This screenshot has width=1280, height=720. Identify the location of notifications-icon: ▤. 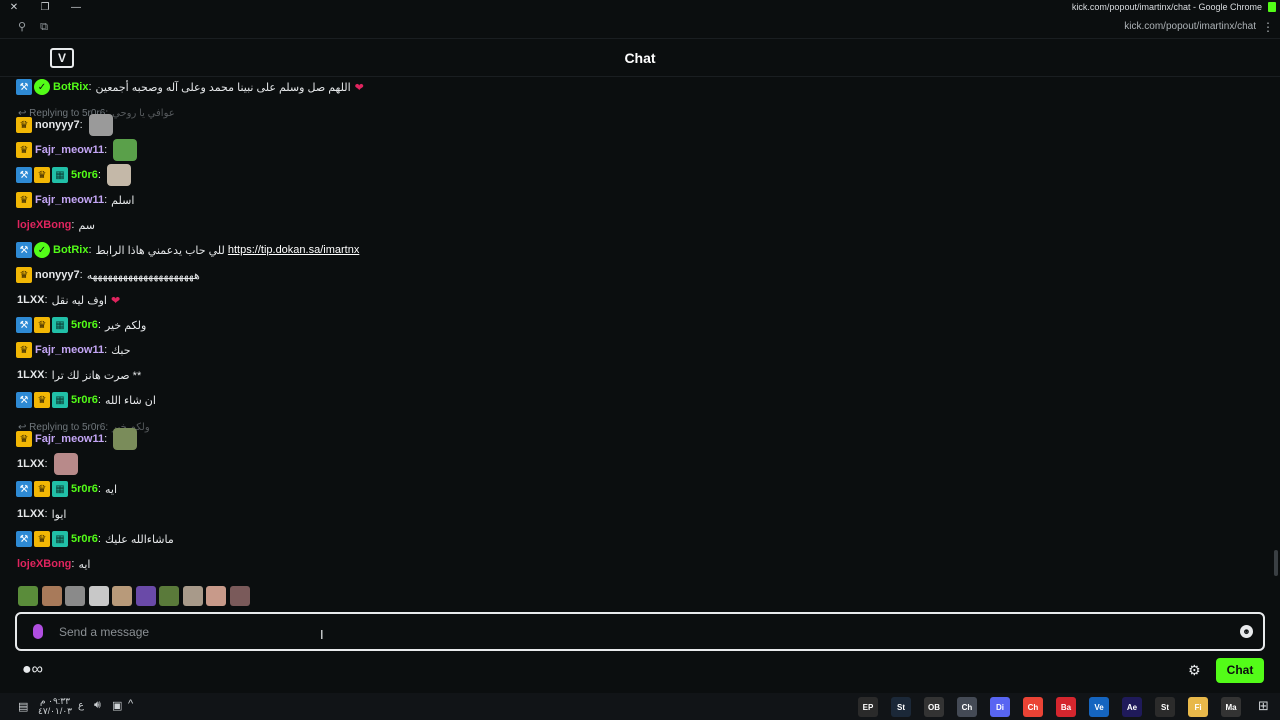
(23, 706).